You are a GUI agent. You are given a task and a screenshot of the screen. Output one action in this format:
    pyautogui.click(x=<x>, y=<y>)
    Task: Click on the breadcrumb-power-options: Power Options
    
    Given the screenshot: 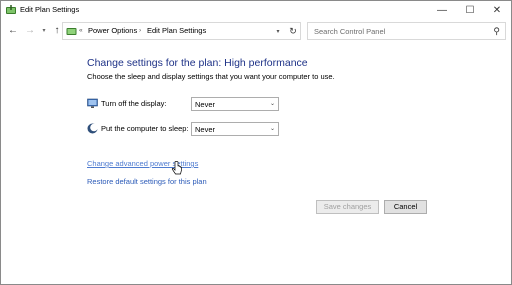 What is the action you would take?
    pyautogui.click(x=112, y=30)
    